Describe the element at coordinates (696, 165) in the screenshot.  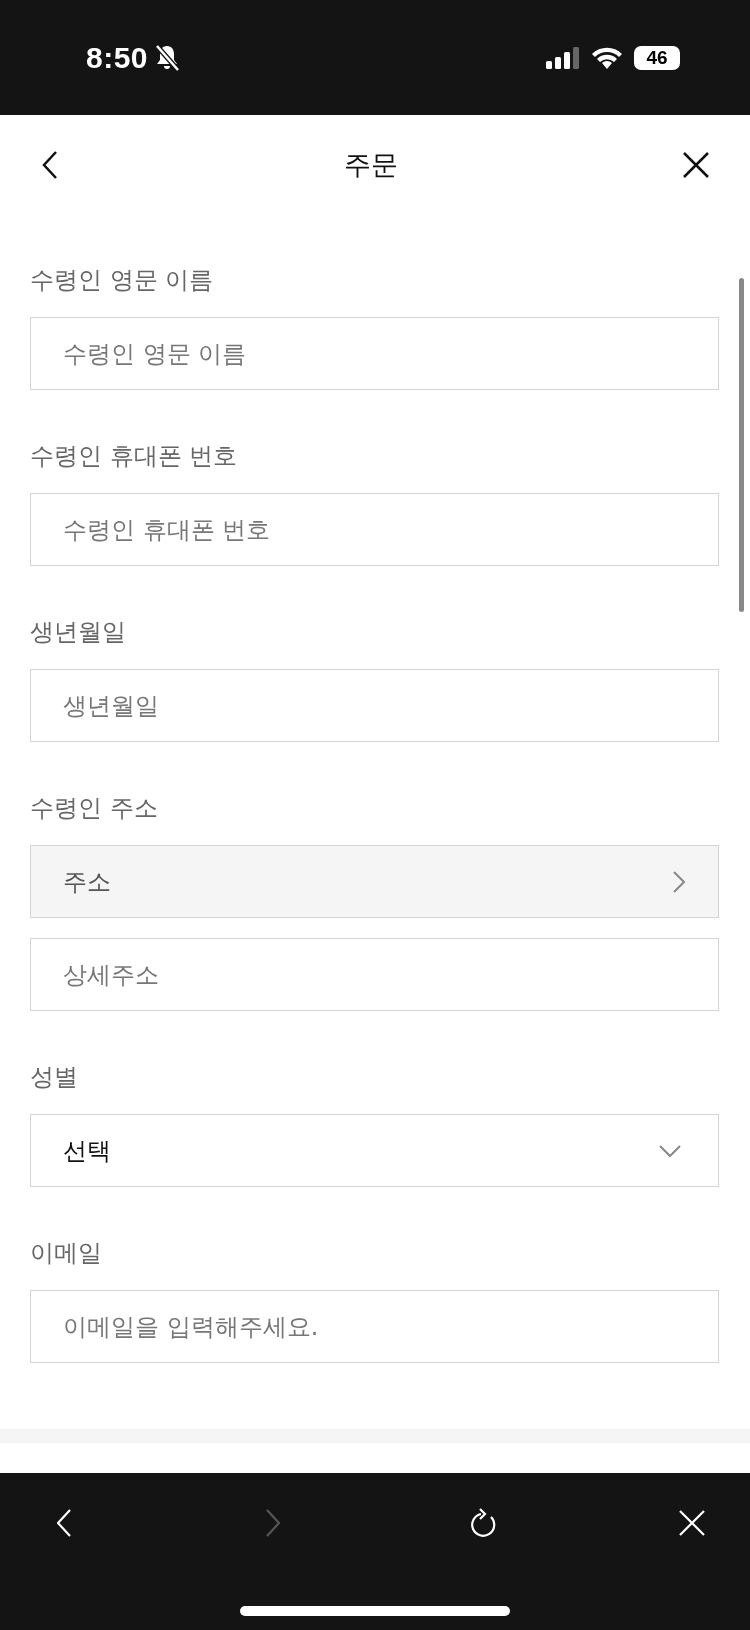
I see `close-button` at that location.